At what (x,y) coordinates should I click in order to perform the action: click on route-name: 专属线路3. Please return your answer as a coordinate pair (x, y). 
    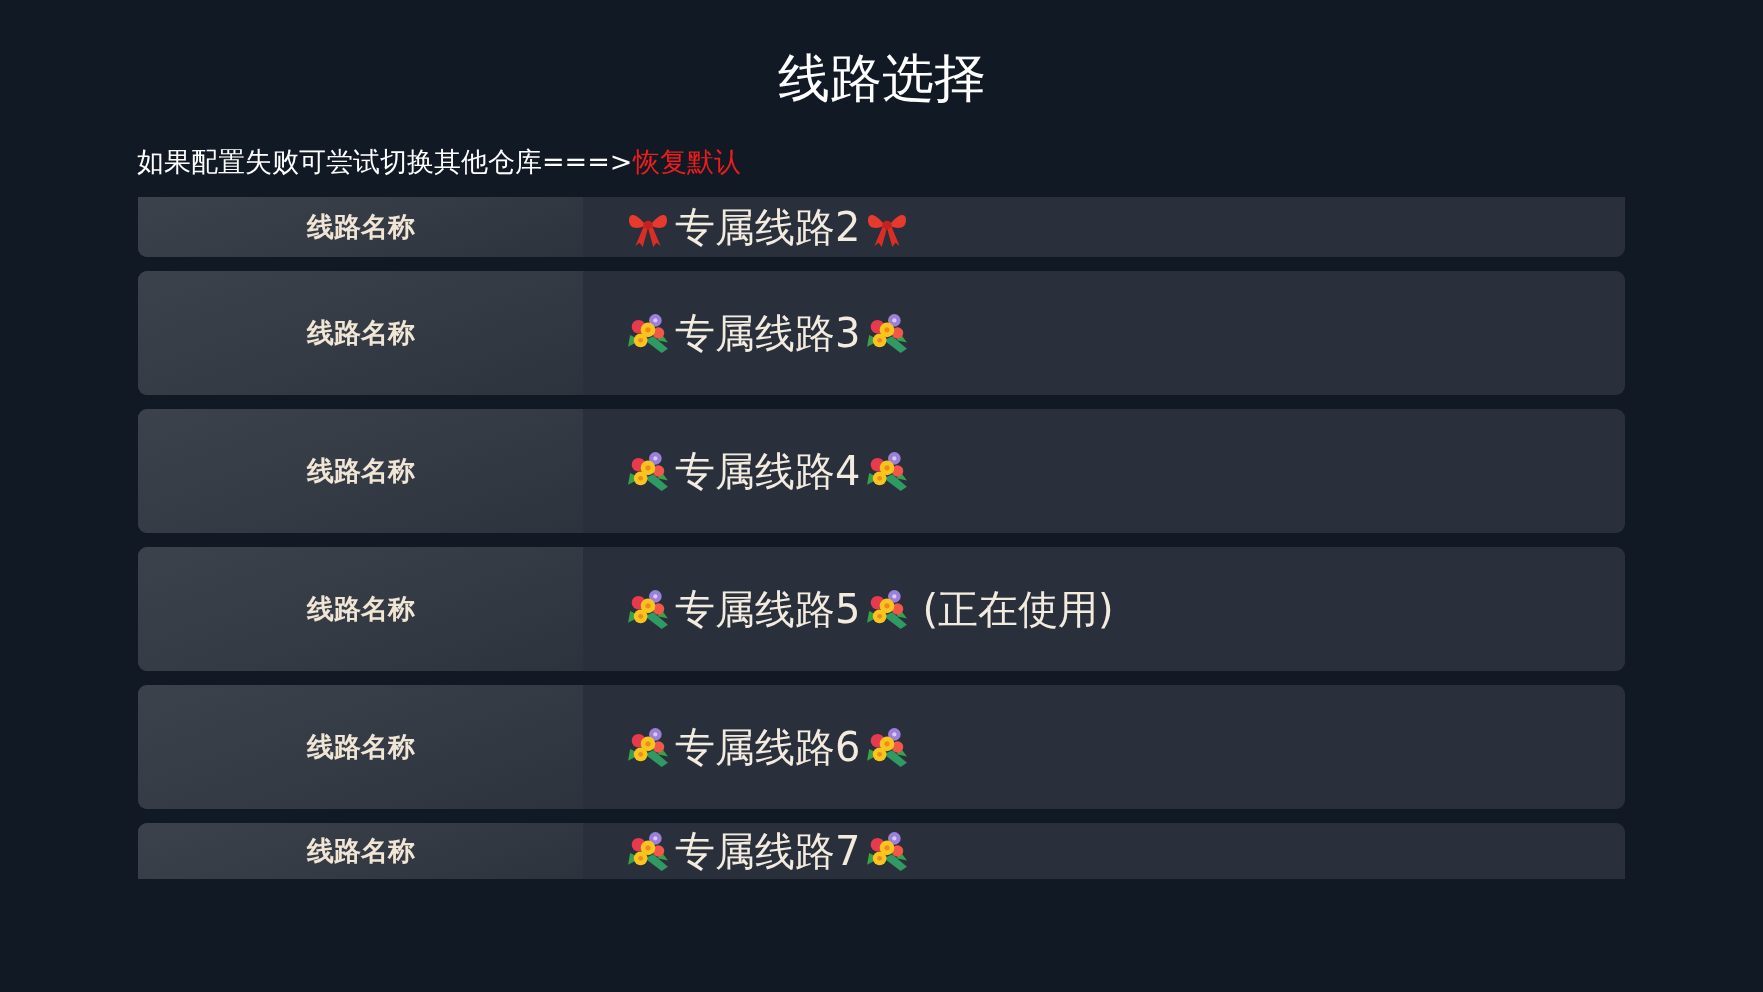
    Looking at the image, I should click on (768, 333).